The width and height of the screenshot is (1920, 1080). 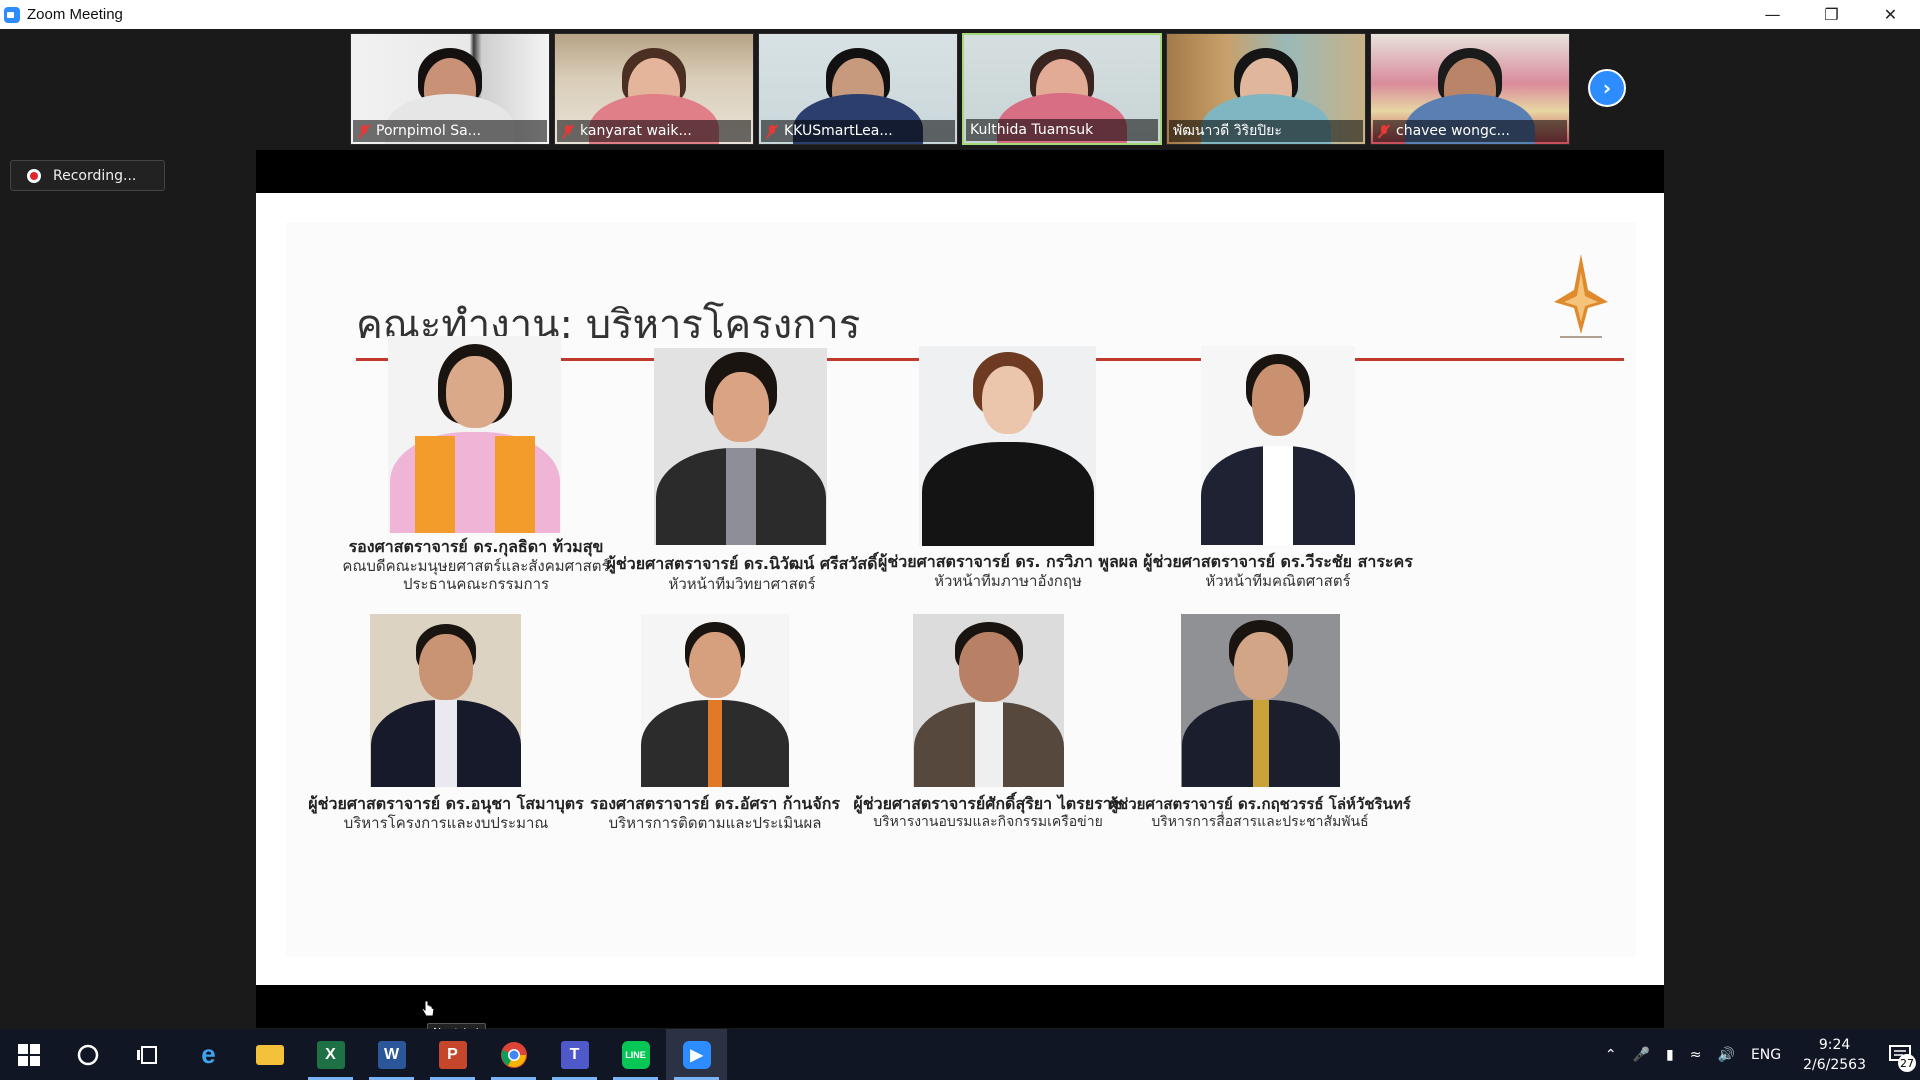 What do you see at coordinates (1834, 1064) in the screenshot?
I see `clock-date: 2/6/2563` at bounding box center [1834, 1064].